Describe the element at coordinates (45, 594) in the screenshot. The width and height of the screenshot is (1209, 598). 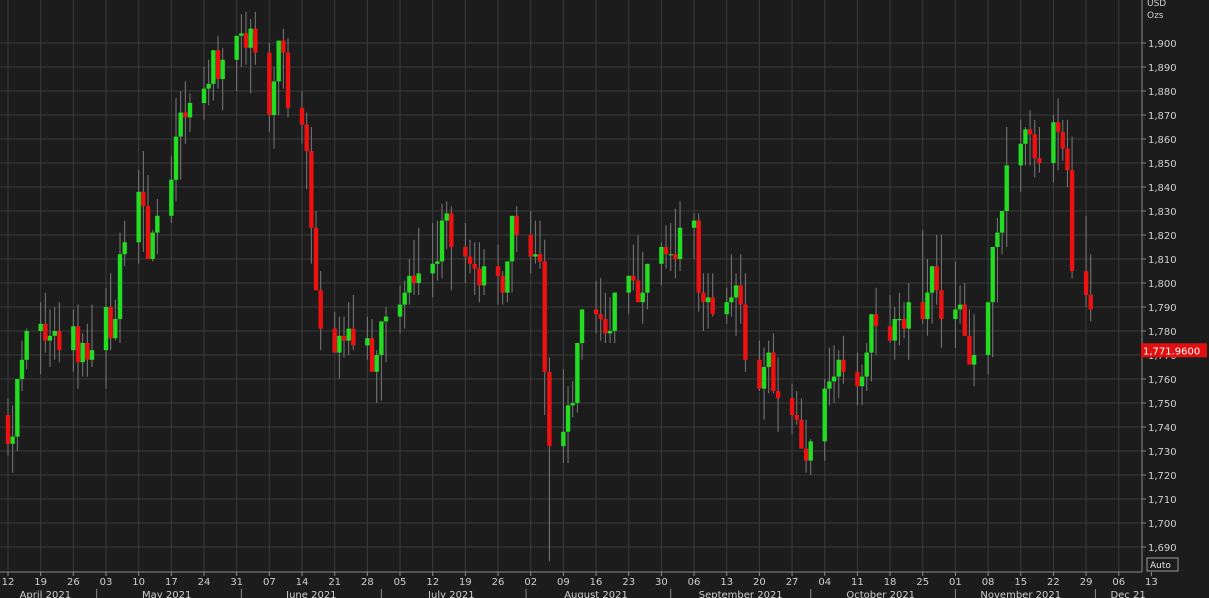
I see `month-label: April 2021` at that location.